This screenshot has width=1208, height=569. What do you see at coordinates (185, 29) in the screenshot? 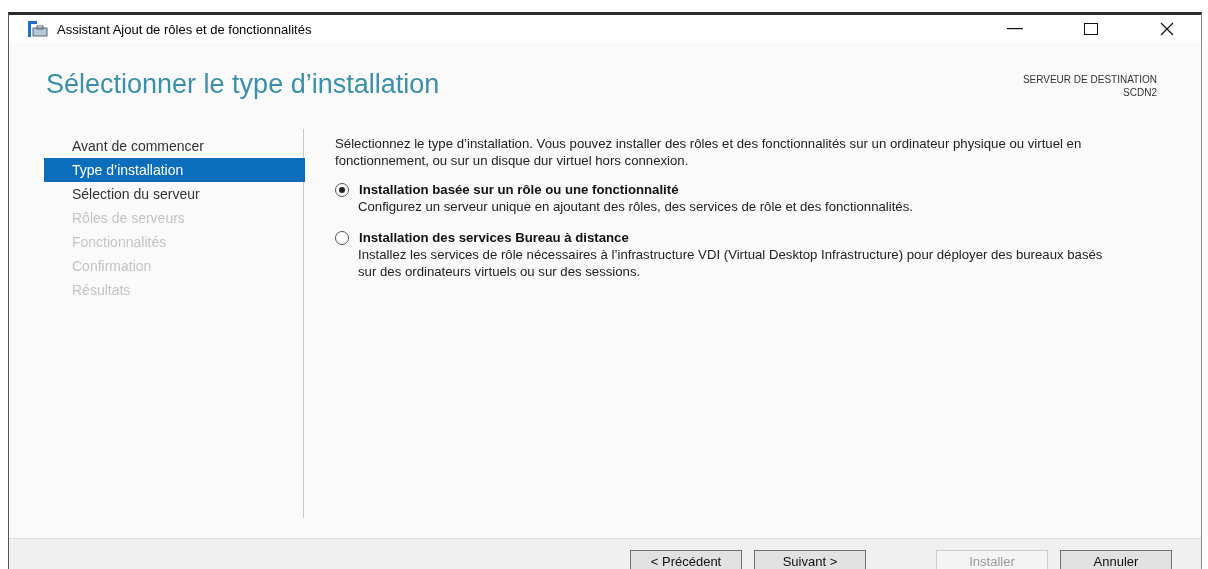
I see `window-title: Assistant Ajout de rôles et de fonctionnalités` at bounding box center [185, 29].